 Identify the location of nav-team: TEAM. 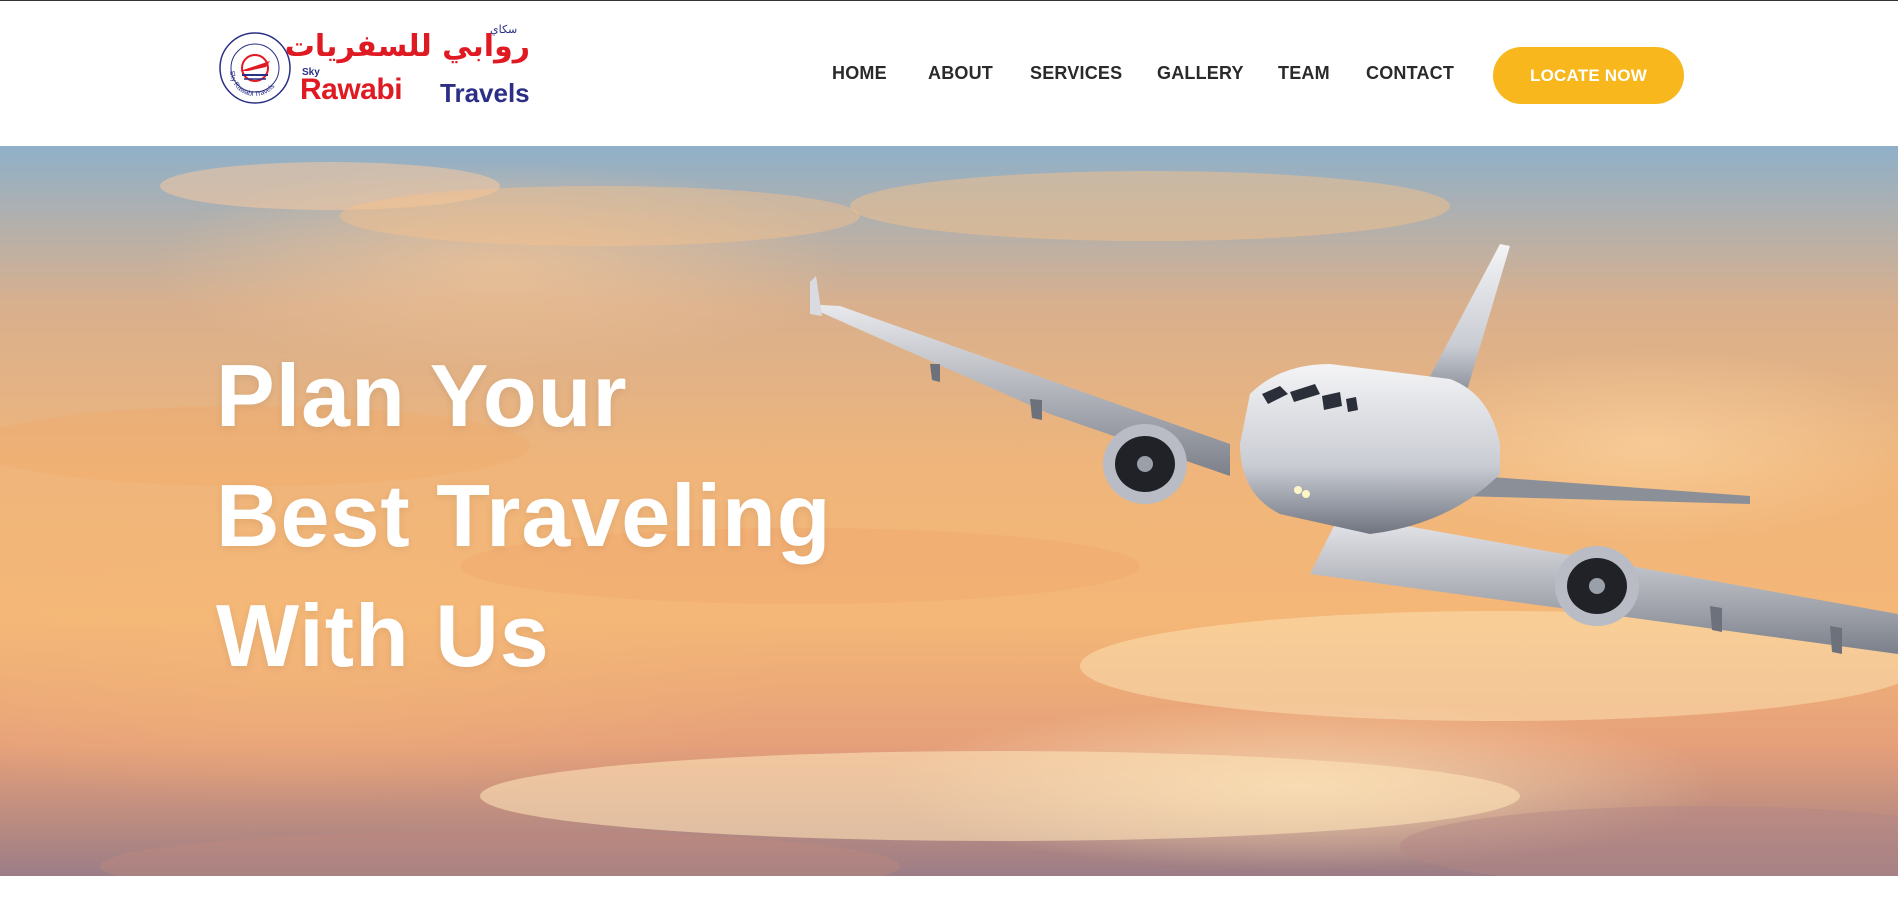
(1304, 73).